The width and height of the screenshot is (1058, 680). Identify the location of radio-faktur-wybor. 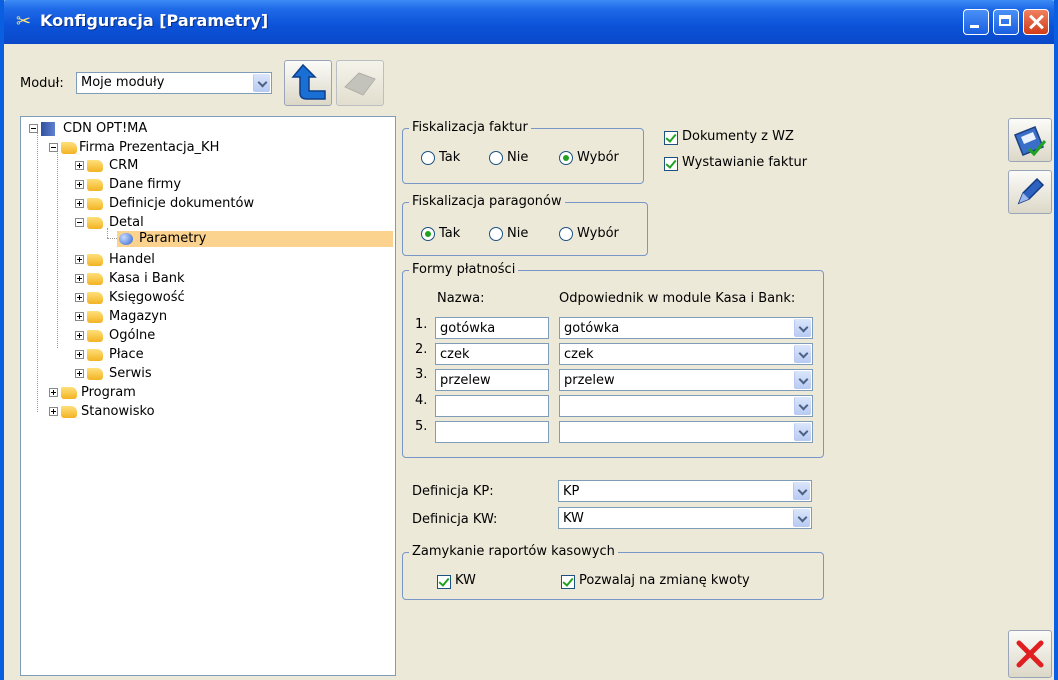
(566, 158).